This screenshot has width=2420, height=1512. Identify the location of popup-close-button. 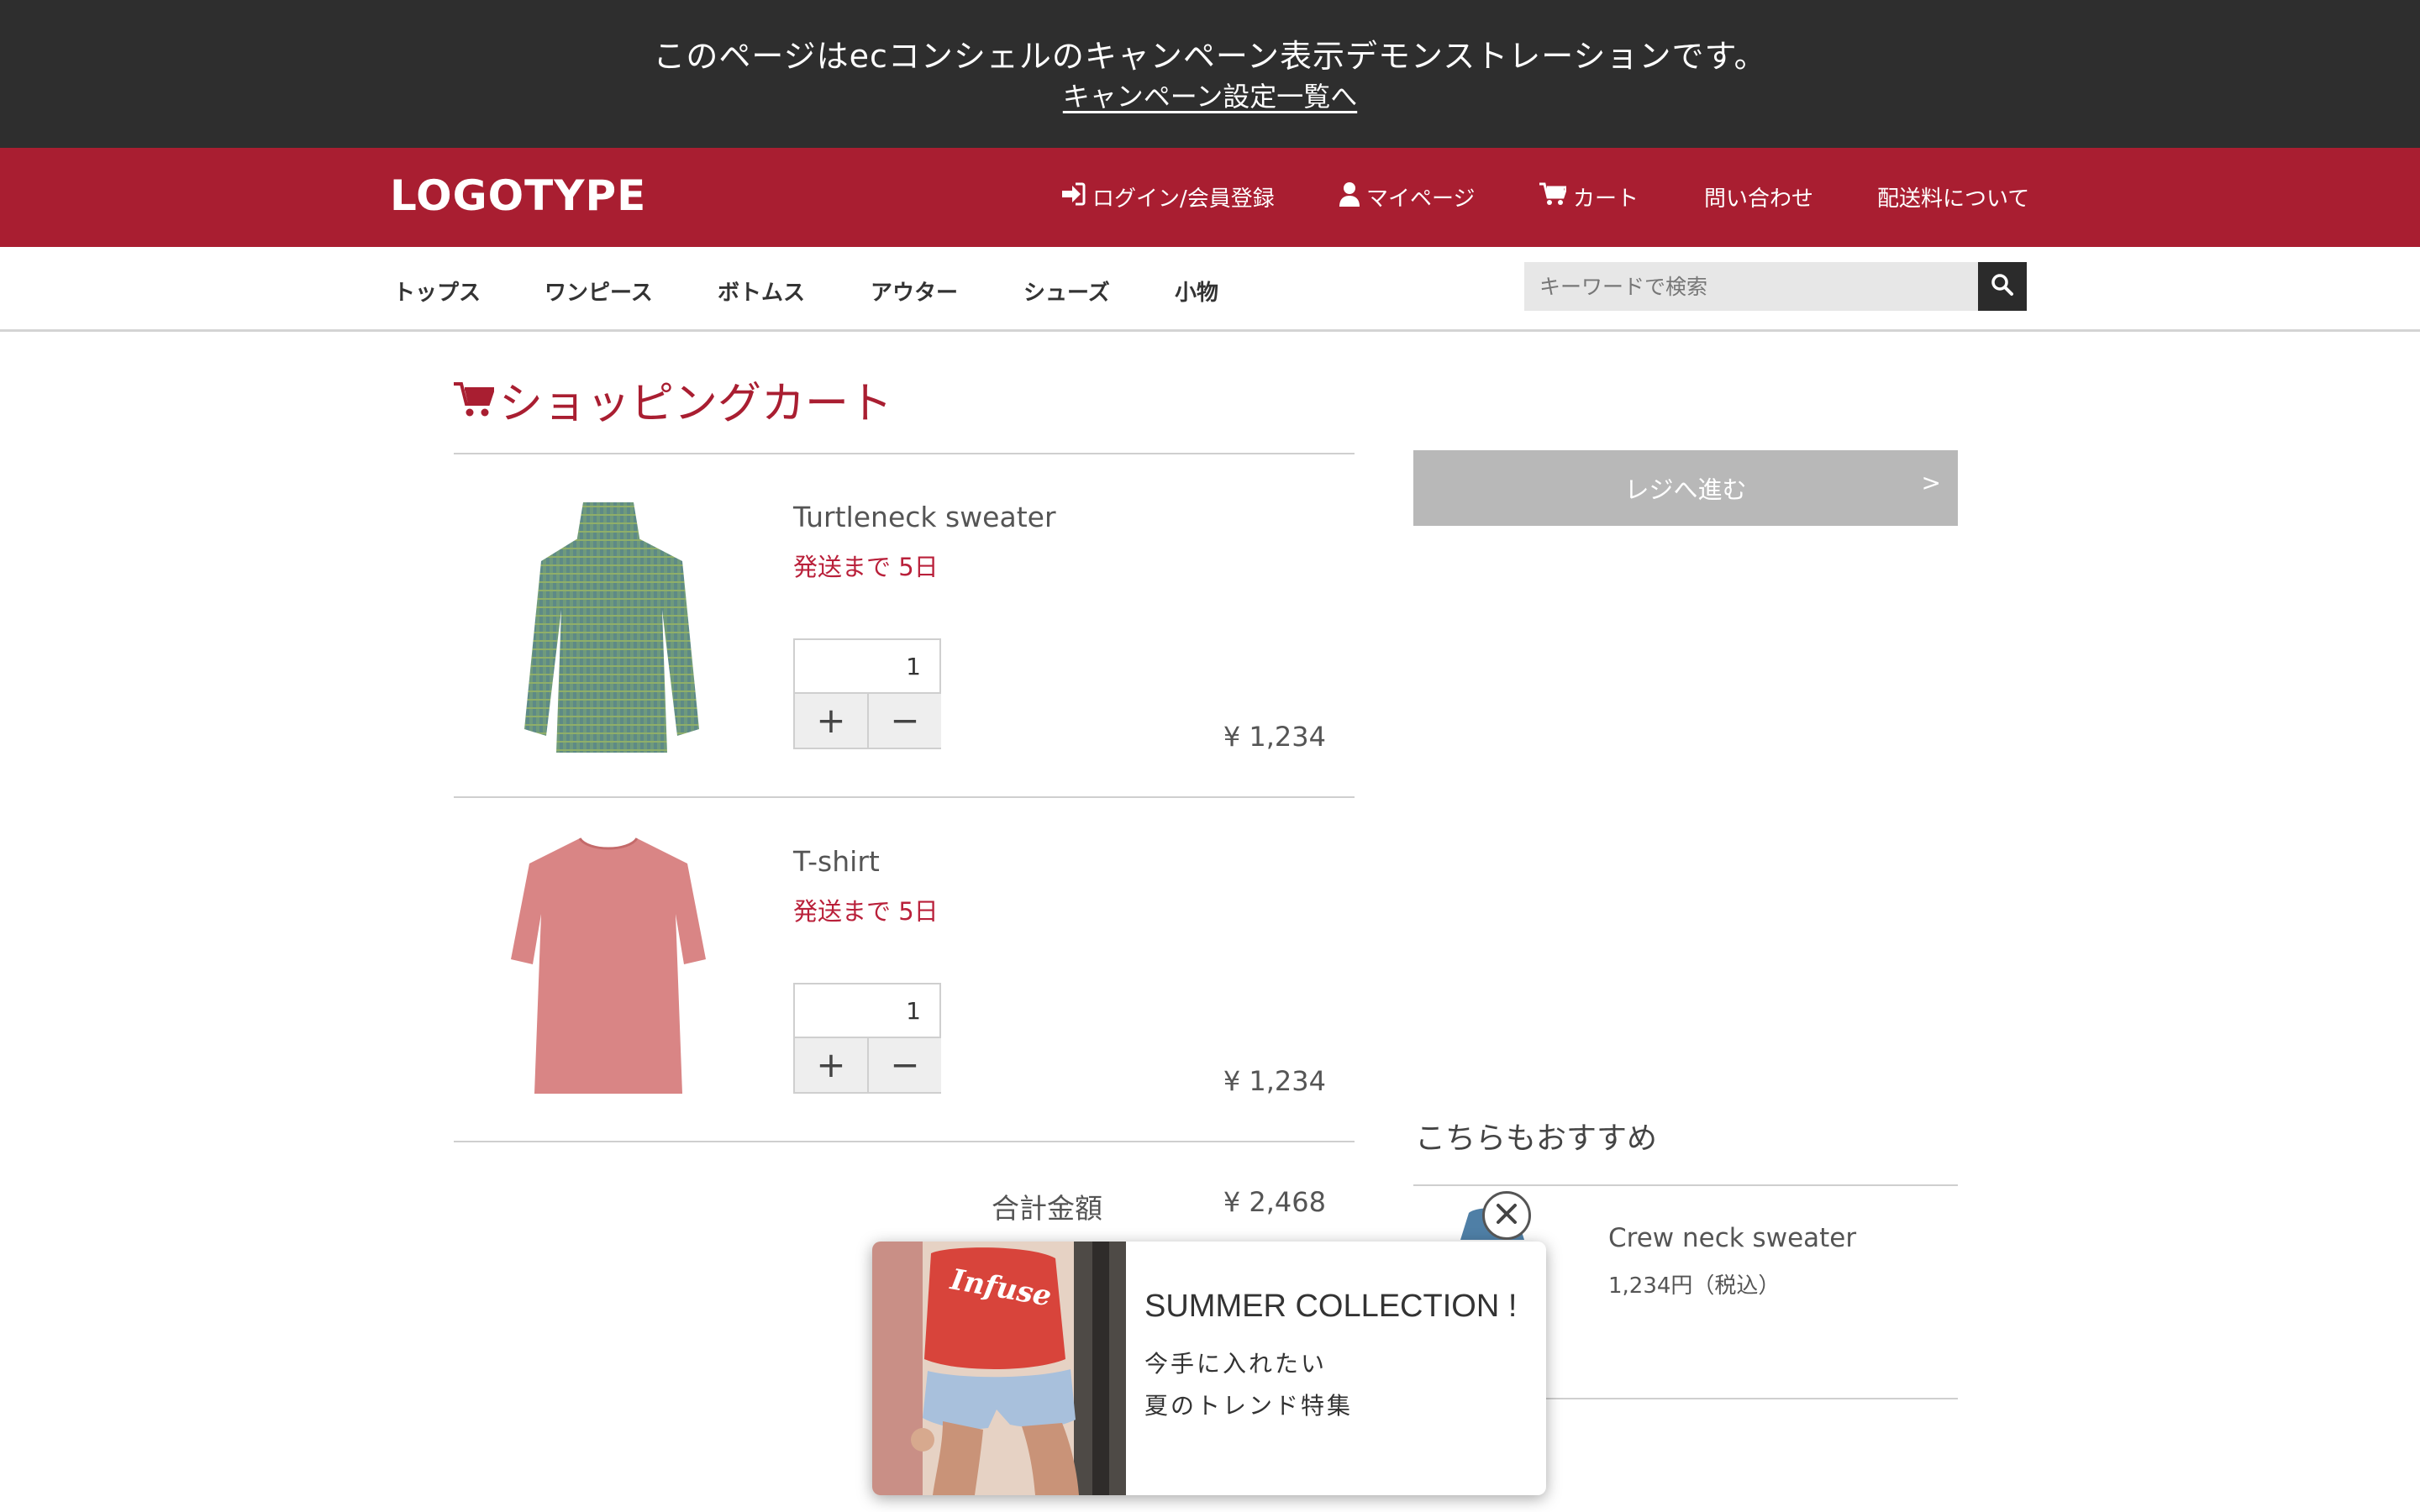
(1506, 1215).